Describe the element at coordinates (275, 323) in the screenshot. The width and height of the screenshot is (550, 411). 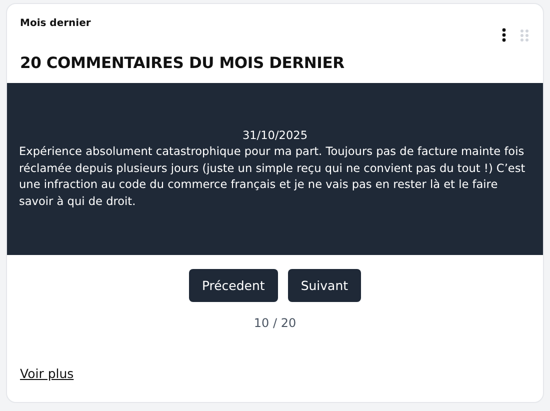
I see `page-counter: 10 / 20` at that location.